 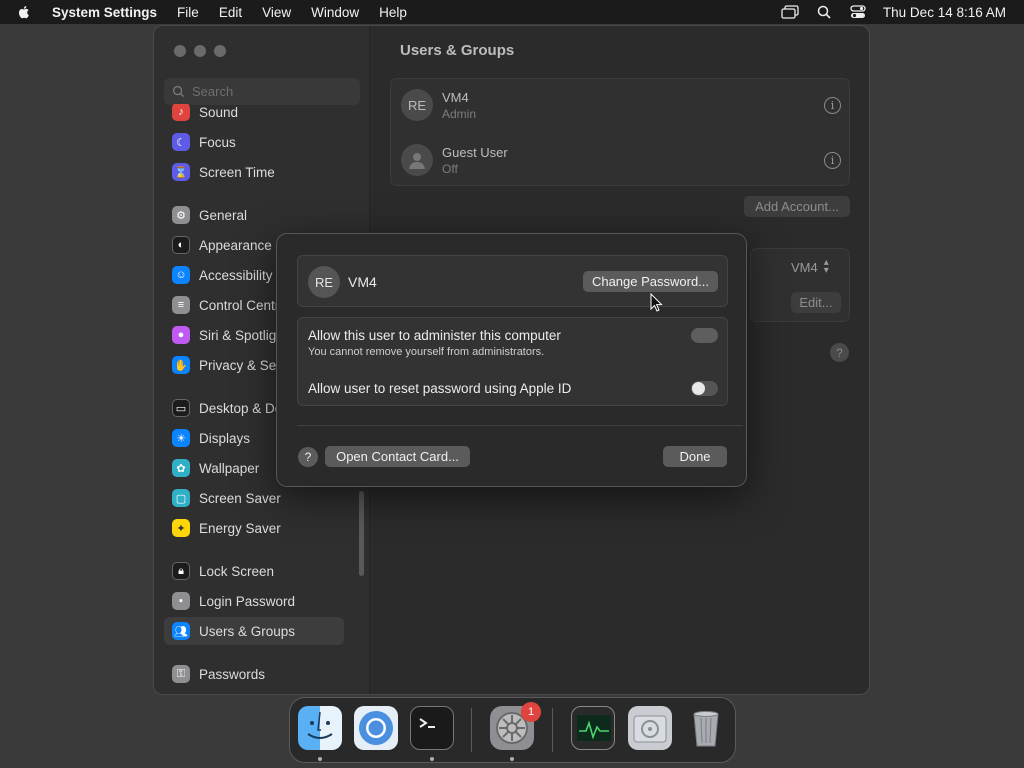 I want to click on done-button: Done, so click(x=695, y=456).